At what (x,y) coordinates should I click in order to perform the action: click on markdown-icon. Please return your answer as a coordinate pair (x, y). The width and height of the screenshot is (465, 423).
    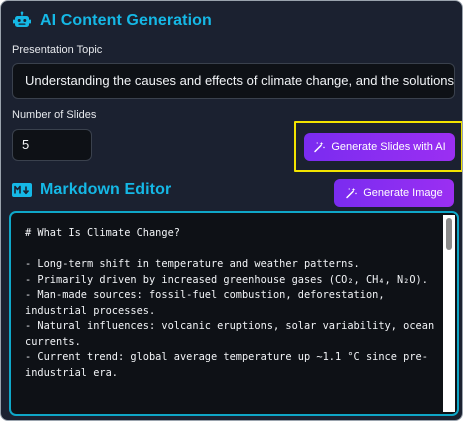
    Looking at the image, I should click on (22, 190).